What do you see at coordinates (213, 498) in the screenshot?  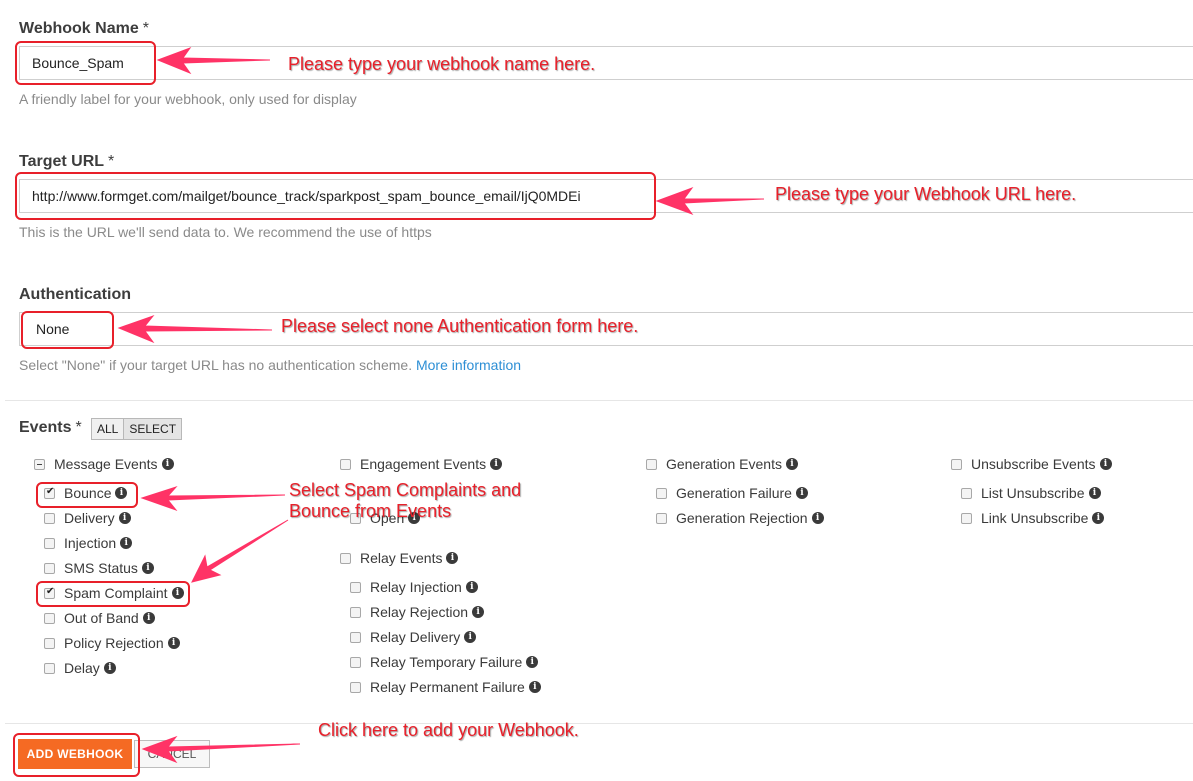 I see `arrow-bounce` at bounding box center [213, 498].